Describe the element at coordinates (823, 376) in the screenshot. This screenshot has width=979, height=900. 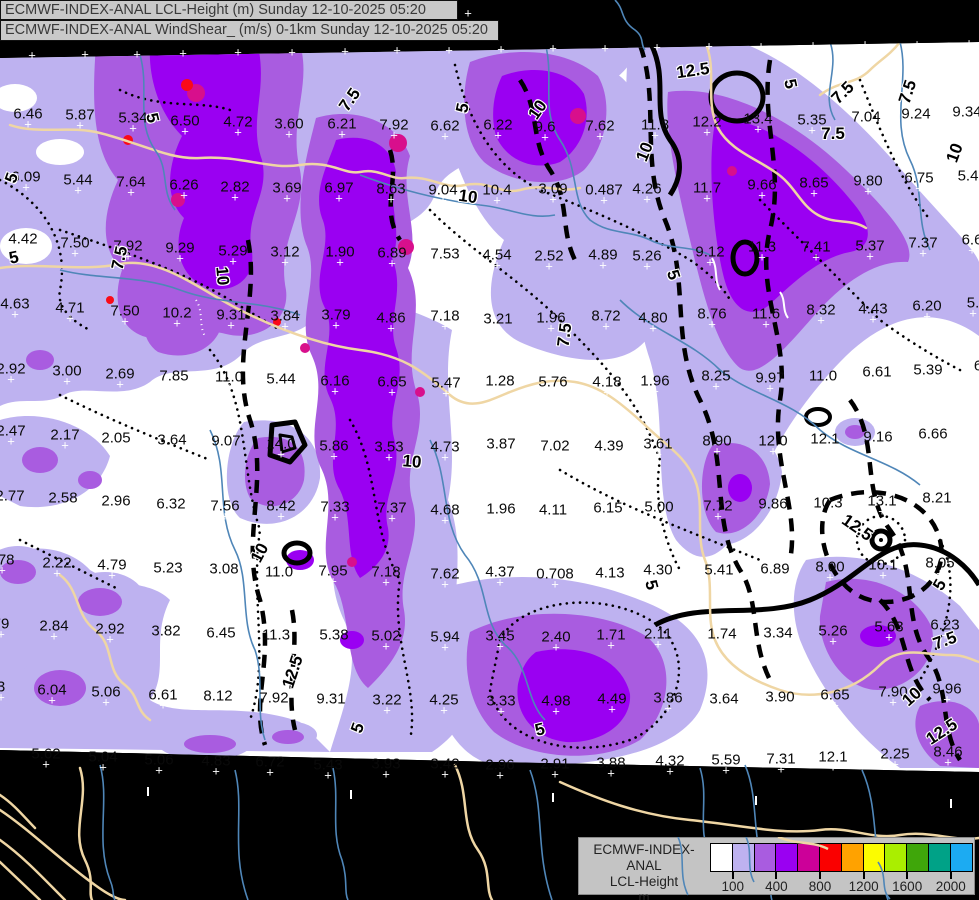
I see `station-value: 11.0` at that location.